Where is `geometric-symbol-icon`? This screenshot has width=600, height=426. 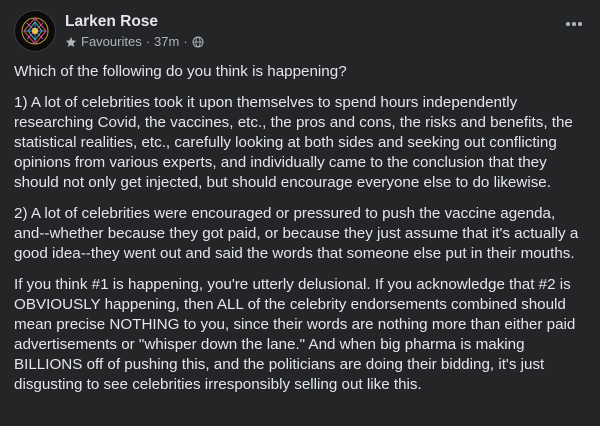 geometric-symbol-icon is located at coordinates (35, 31).